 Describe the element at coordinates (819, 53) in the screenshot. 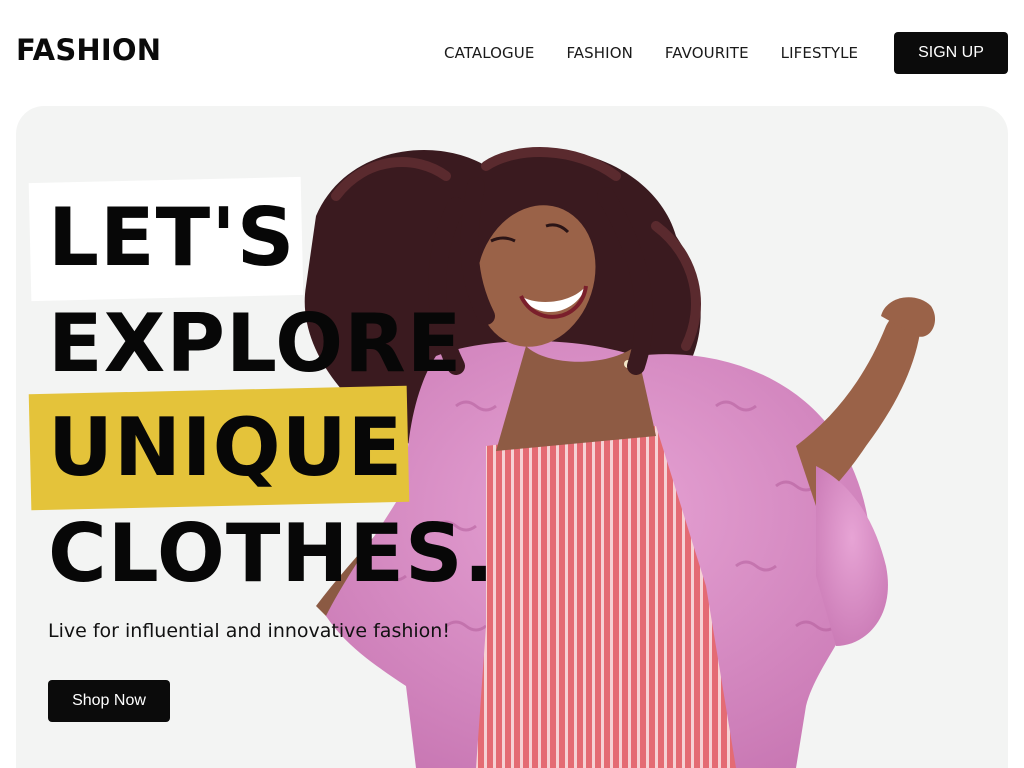

I see `nav-link-lifestyle: LIFESTYLE` at that location.